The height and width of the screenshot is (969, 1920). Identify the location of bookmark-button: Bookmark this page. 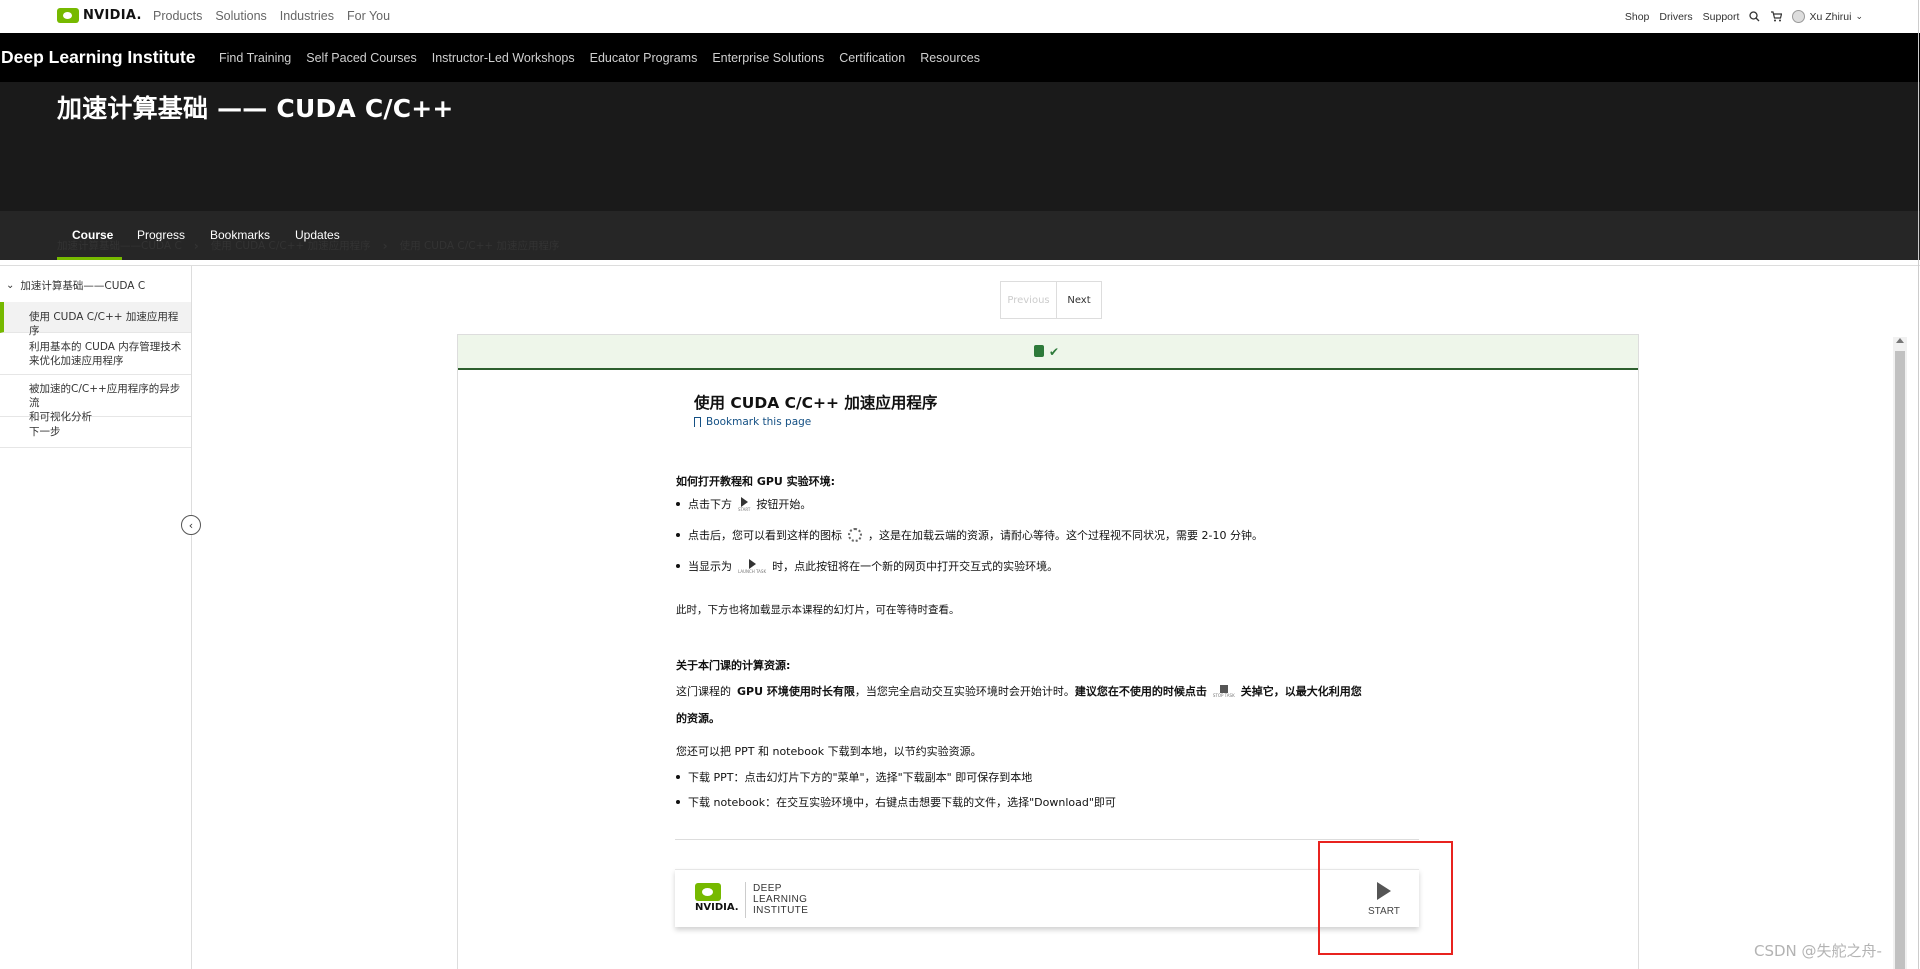
(752, 422).